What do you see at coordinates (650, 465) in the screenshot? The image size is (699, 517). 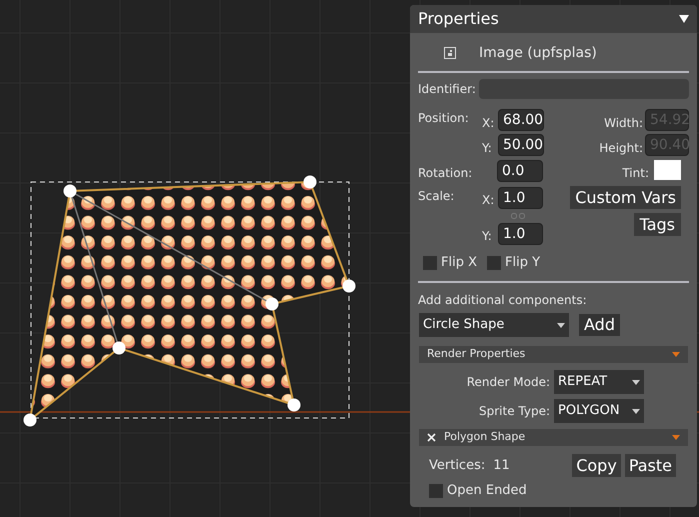 I see `clipboard-button: Paste` at bounding box center [650, 465].